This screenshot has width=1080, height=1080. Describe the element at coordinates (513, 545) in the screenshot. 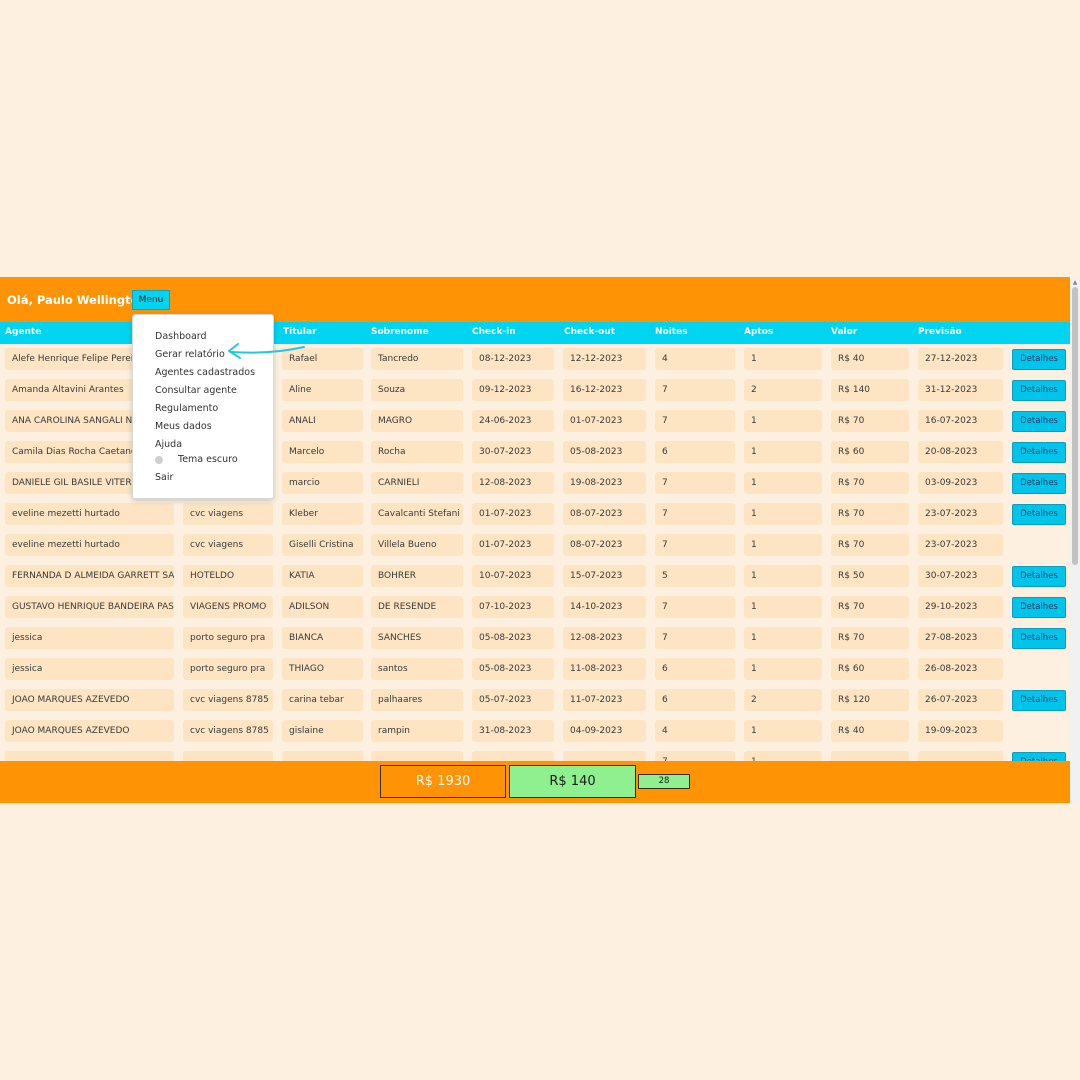

I see `cell-checkin: 01-07-2023` at that location.